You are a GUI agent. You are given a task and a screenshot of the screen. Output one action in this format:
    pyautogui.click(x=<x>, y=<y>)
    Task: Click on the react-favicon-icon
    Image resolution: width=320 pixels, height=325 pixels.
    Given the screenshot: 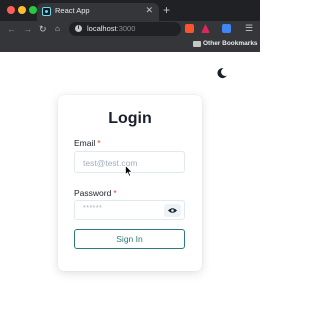 What is the action you would take?
    pyautogui.click(x=46, y=11)
    